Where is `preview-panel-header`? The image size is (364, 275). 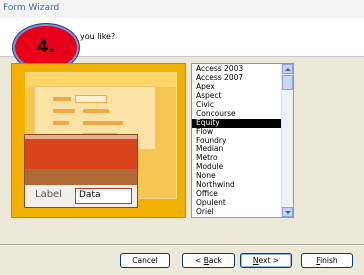 preview-panel-header is located at coordinates (101, 80).